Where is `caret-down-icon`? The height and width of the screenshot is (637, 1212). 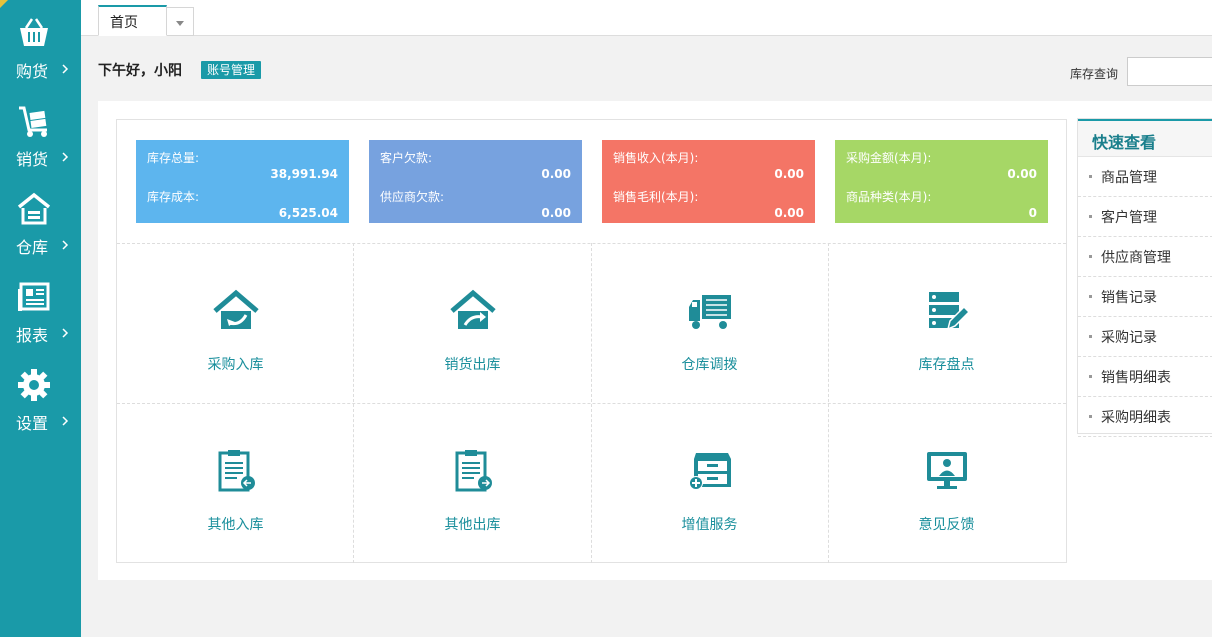 caret-down-icon is located at coordinates (180, 23).